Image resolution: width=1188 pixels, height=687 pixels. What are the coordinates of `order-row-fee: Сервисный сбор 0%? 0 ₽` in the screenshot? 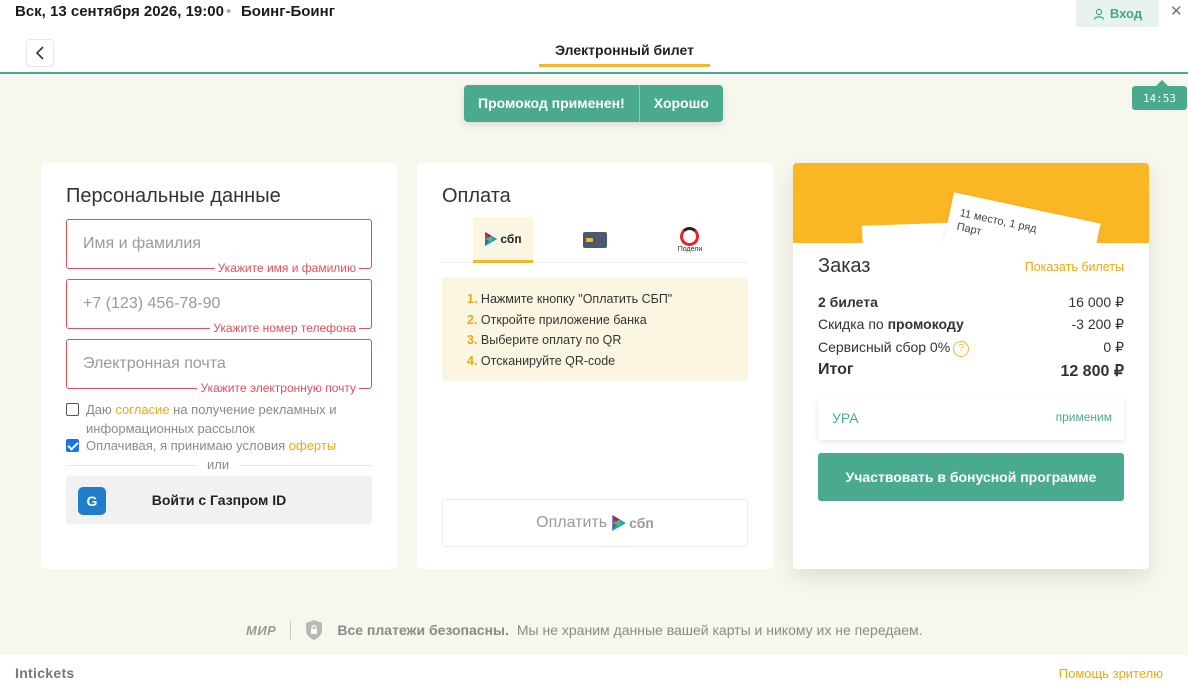 It's located at (971, 348).